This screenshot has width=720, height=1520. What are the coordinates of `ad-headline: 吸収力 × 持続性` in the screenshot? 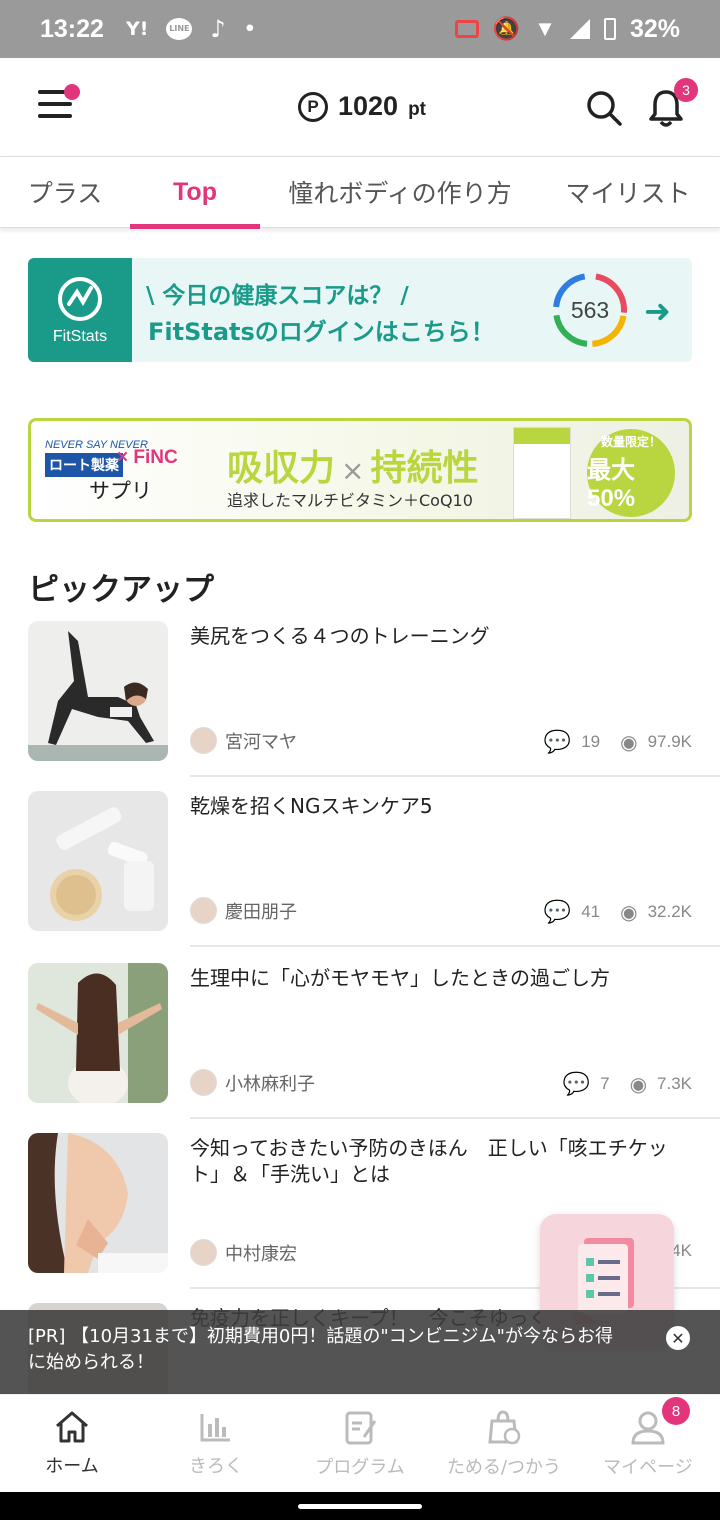 It's located at (353, 465).